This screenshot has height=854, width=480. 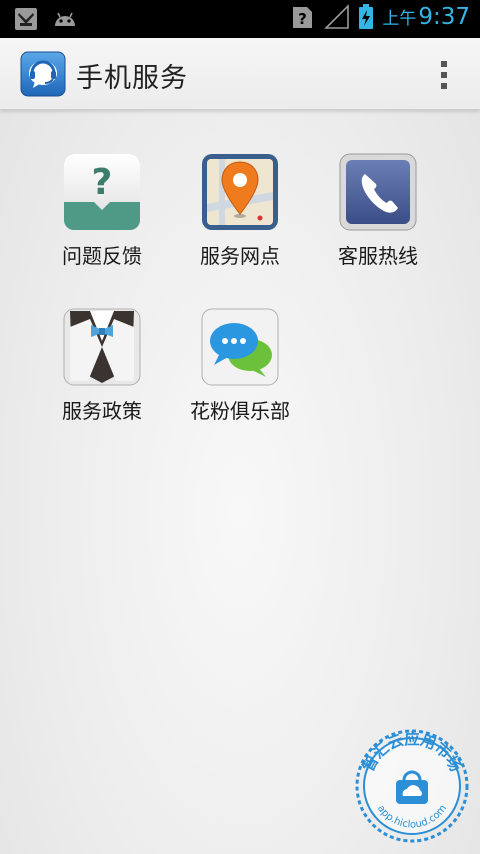 I want to click on clock-ampm: 上午, so click(x=399, y=19).